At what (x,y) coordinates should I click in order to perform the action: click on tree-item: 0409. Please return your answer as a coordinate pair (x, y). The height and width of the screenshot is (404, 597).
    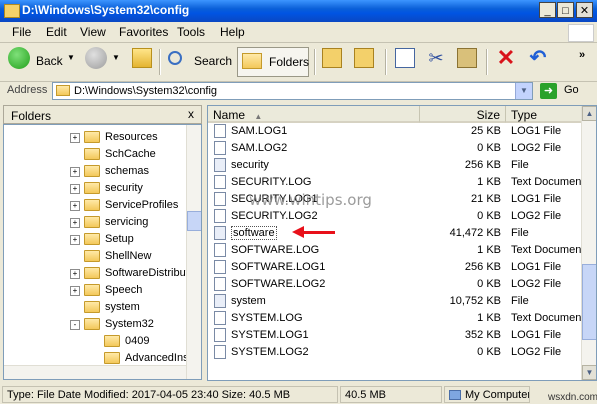
    Looking at the image, I should click on (96, 341).